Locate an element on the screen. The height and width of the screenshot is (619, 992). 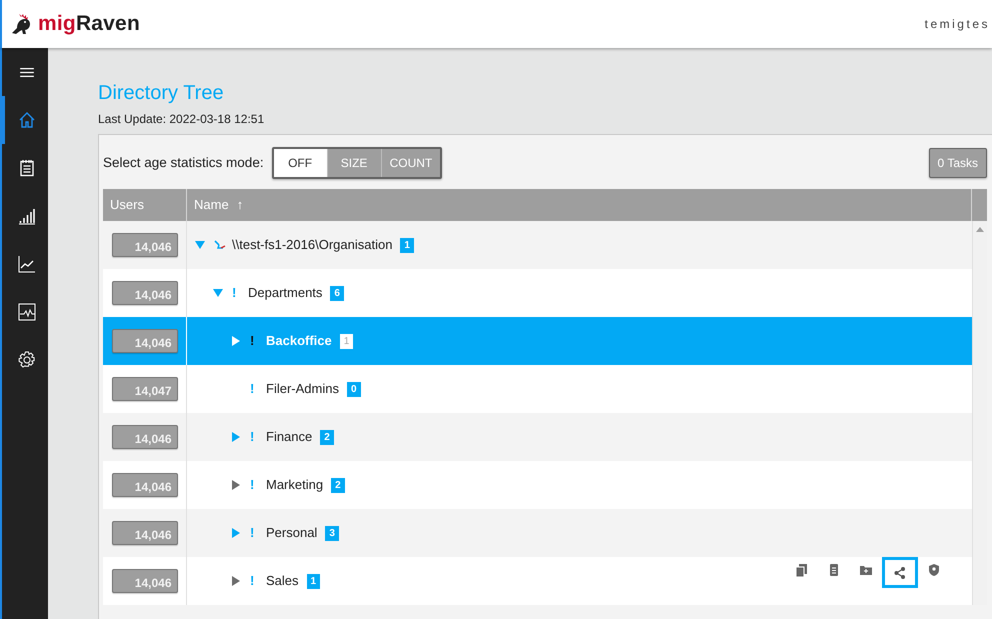
tree-row: 14,047 ! Filer-Admins 0 is located at coordinates (537, 389).